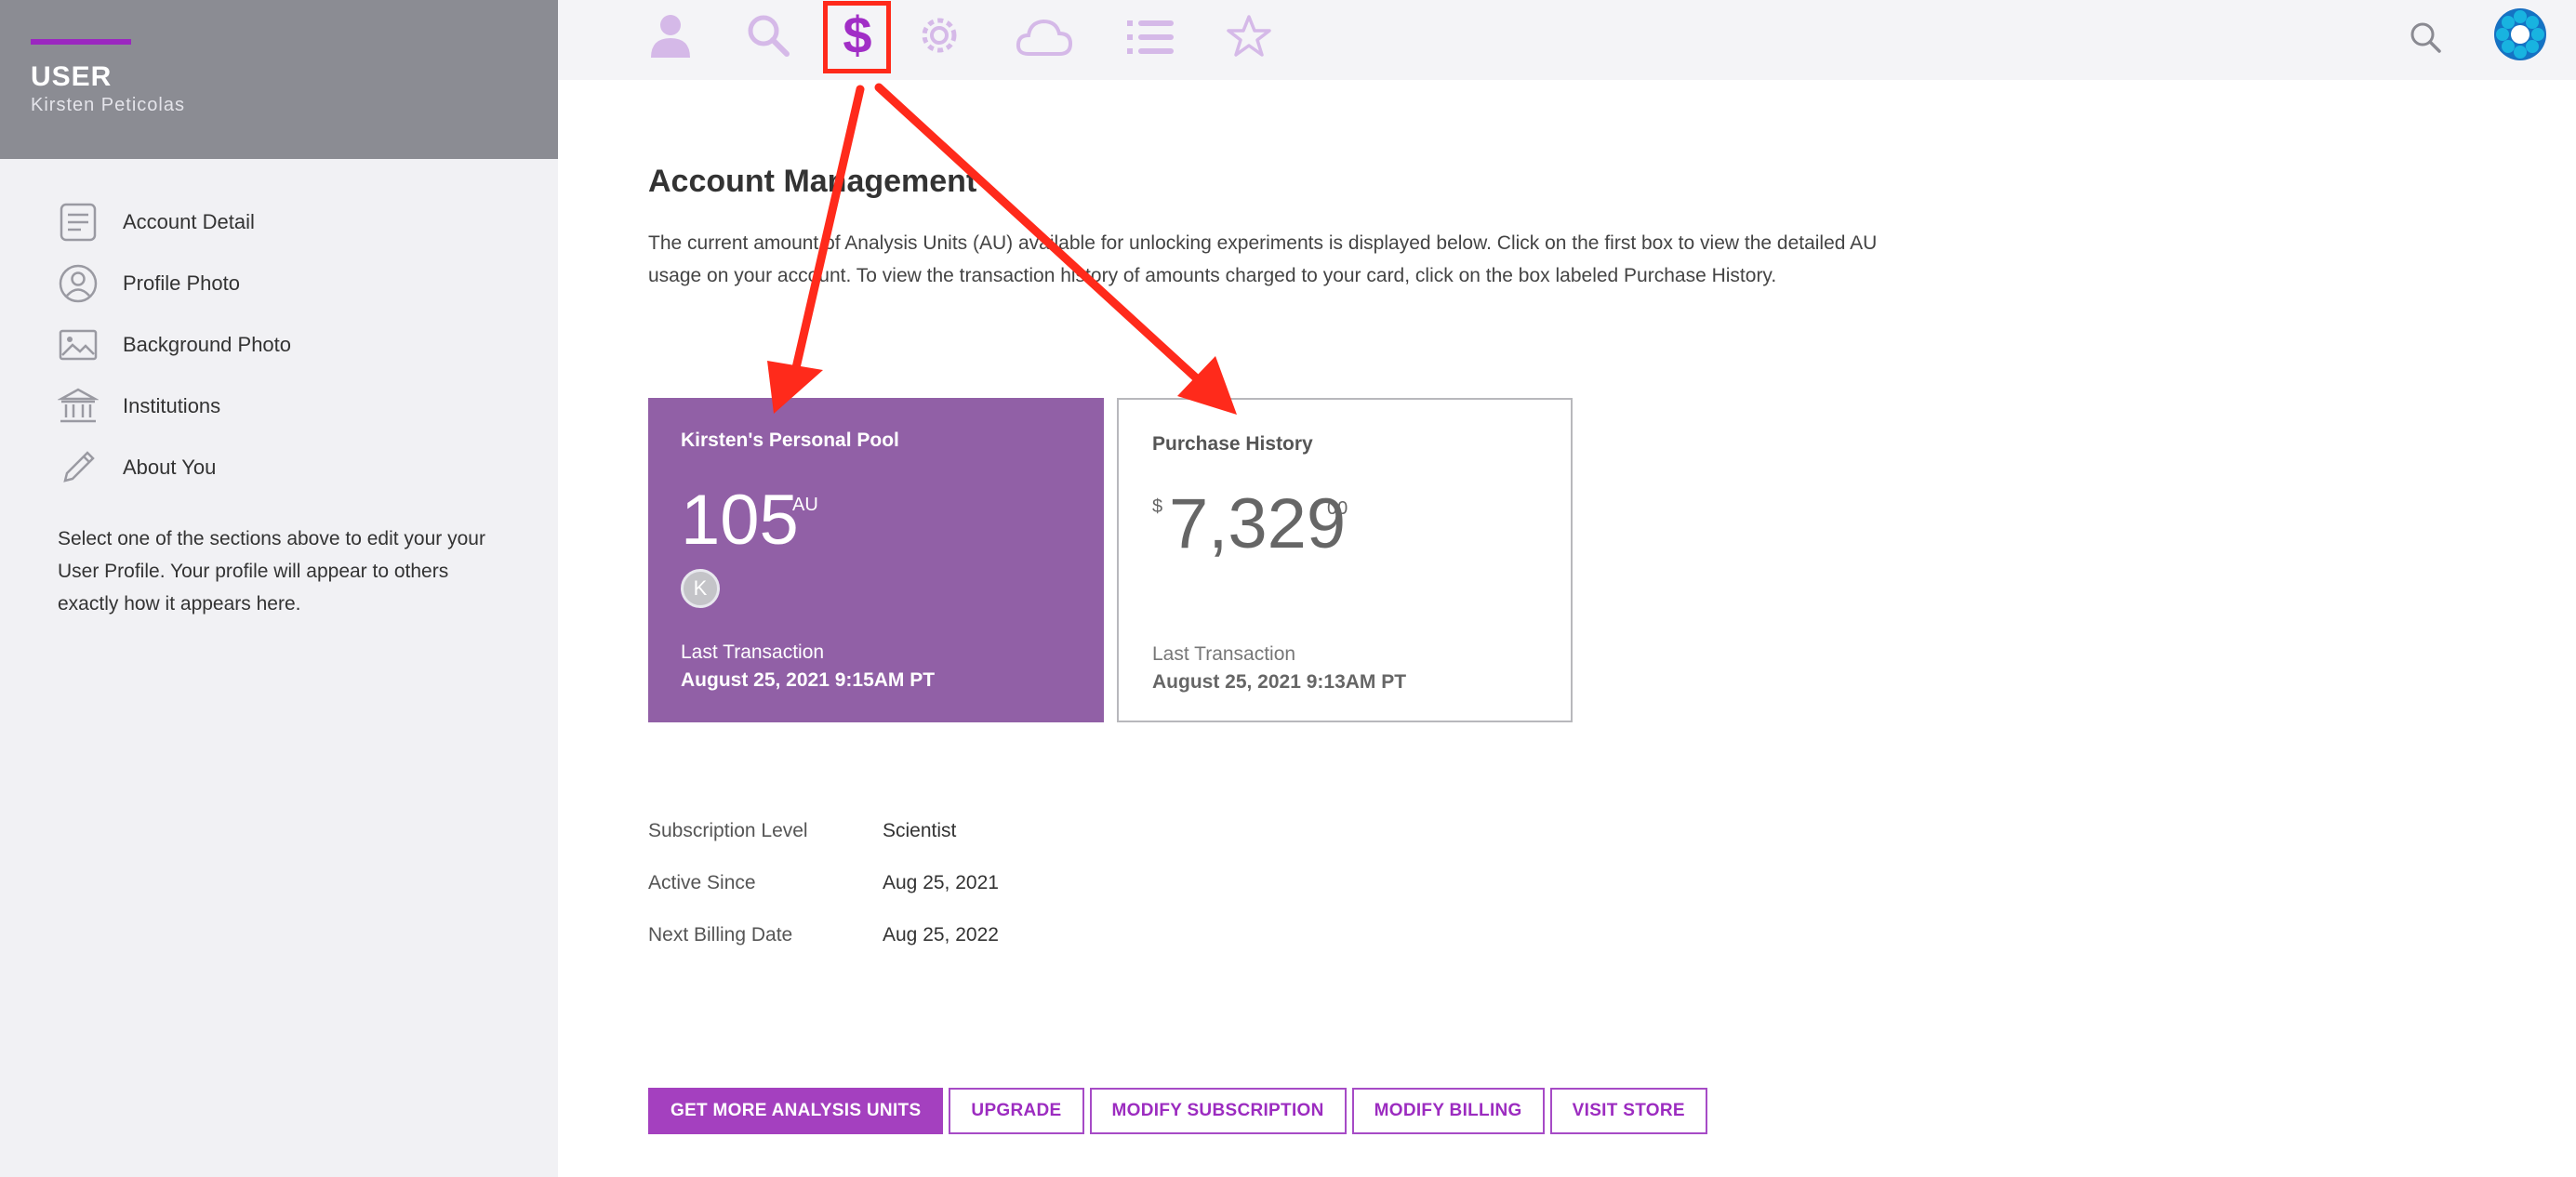 This screenshot has height=1177, width=2576. I want to click on document-icon, so click(78, 222).